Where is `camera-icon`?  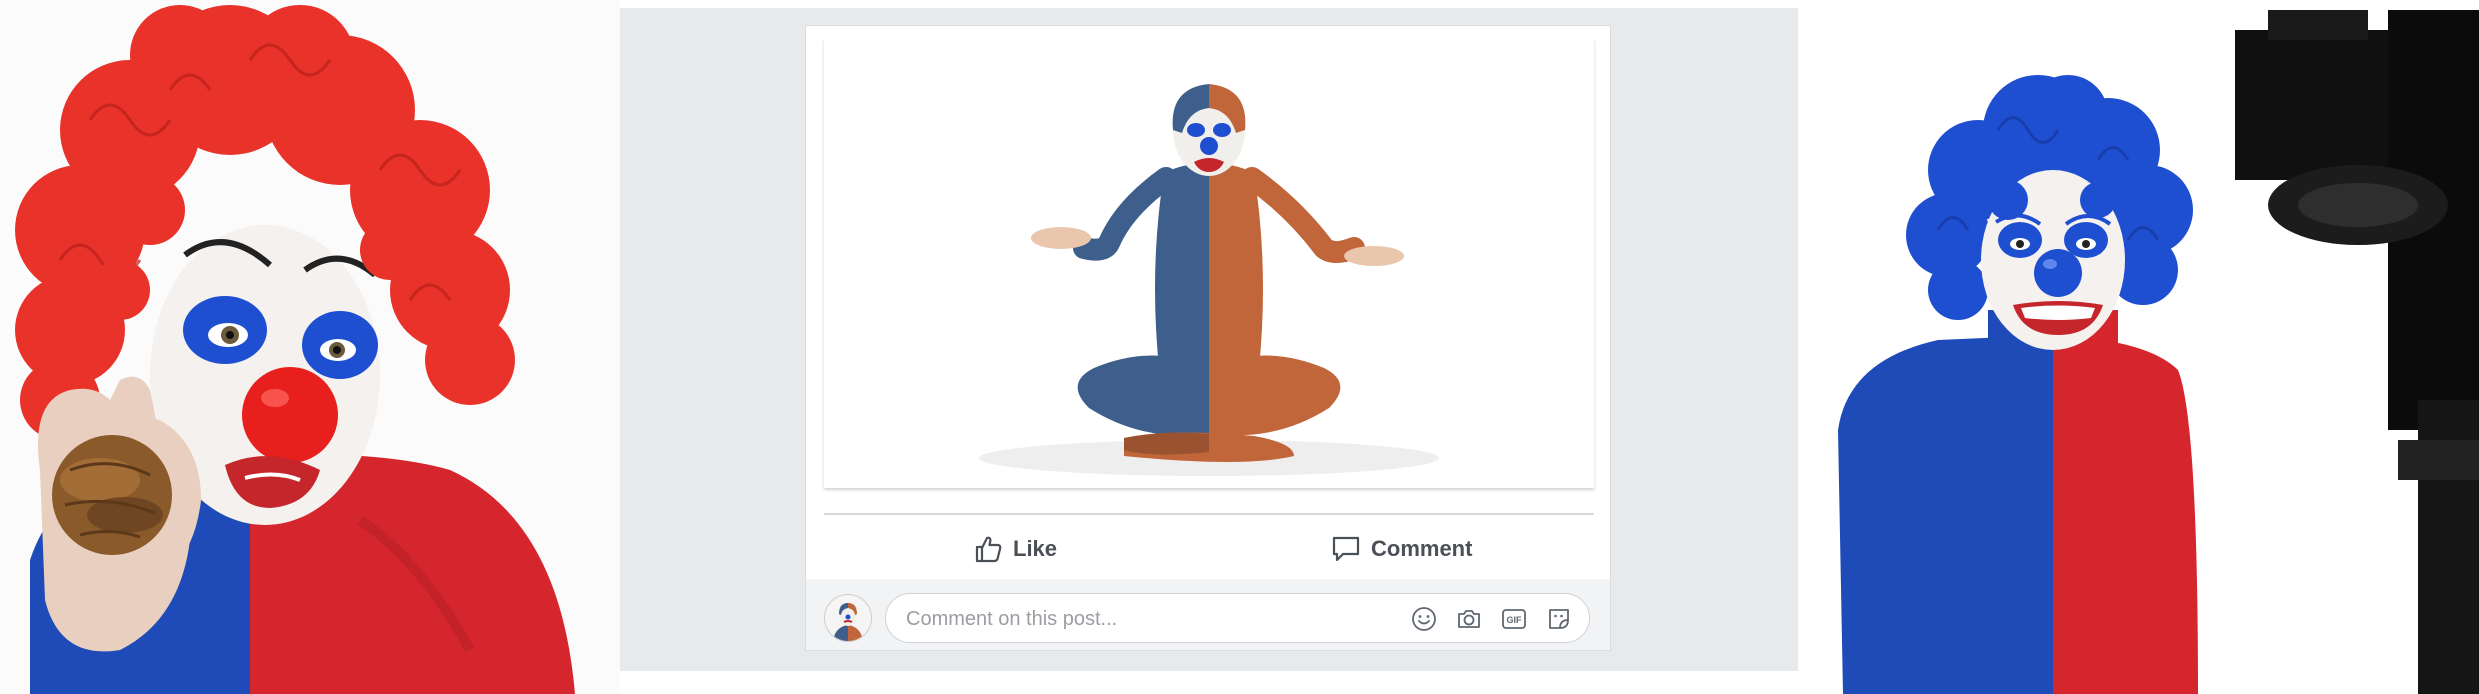 camera-icon is located at coordinates (1469, 619).